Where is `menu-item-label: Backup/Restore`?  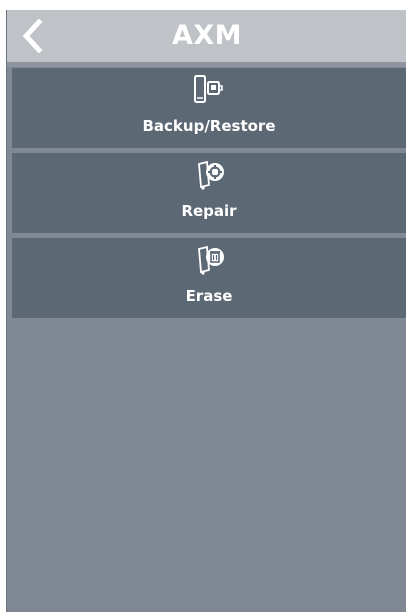 menu-item-label: Backup/Restore is located at coordinates (209, 126).